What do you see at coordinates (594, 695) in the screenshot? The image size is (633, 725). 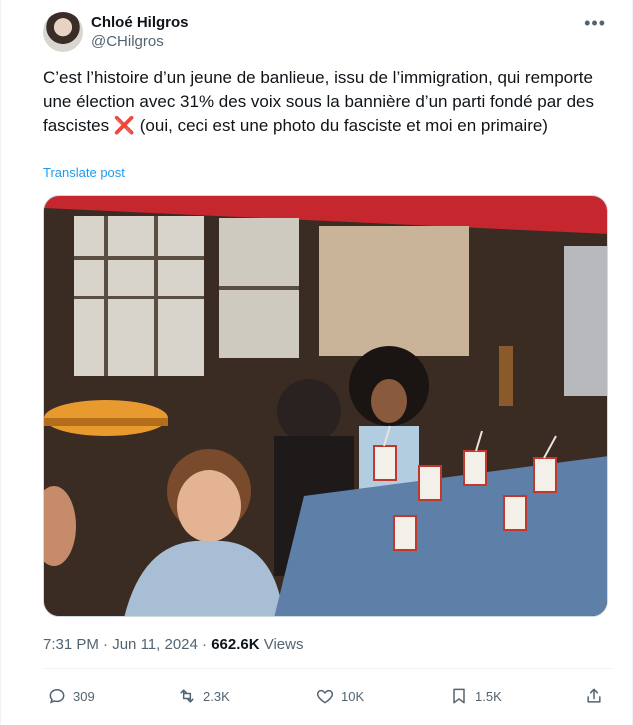 I see `share-icon` at bounding box center [594, 695].